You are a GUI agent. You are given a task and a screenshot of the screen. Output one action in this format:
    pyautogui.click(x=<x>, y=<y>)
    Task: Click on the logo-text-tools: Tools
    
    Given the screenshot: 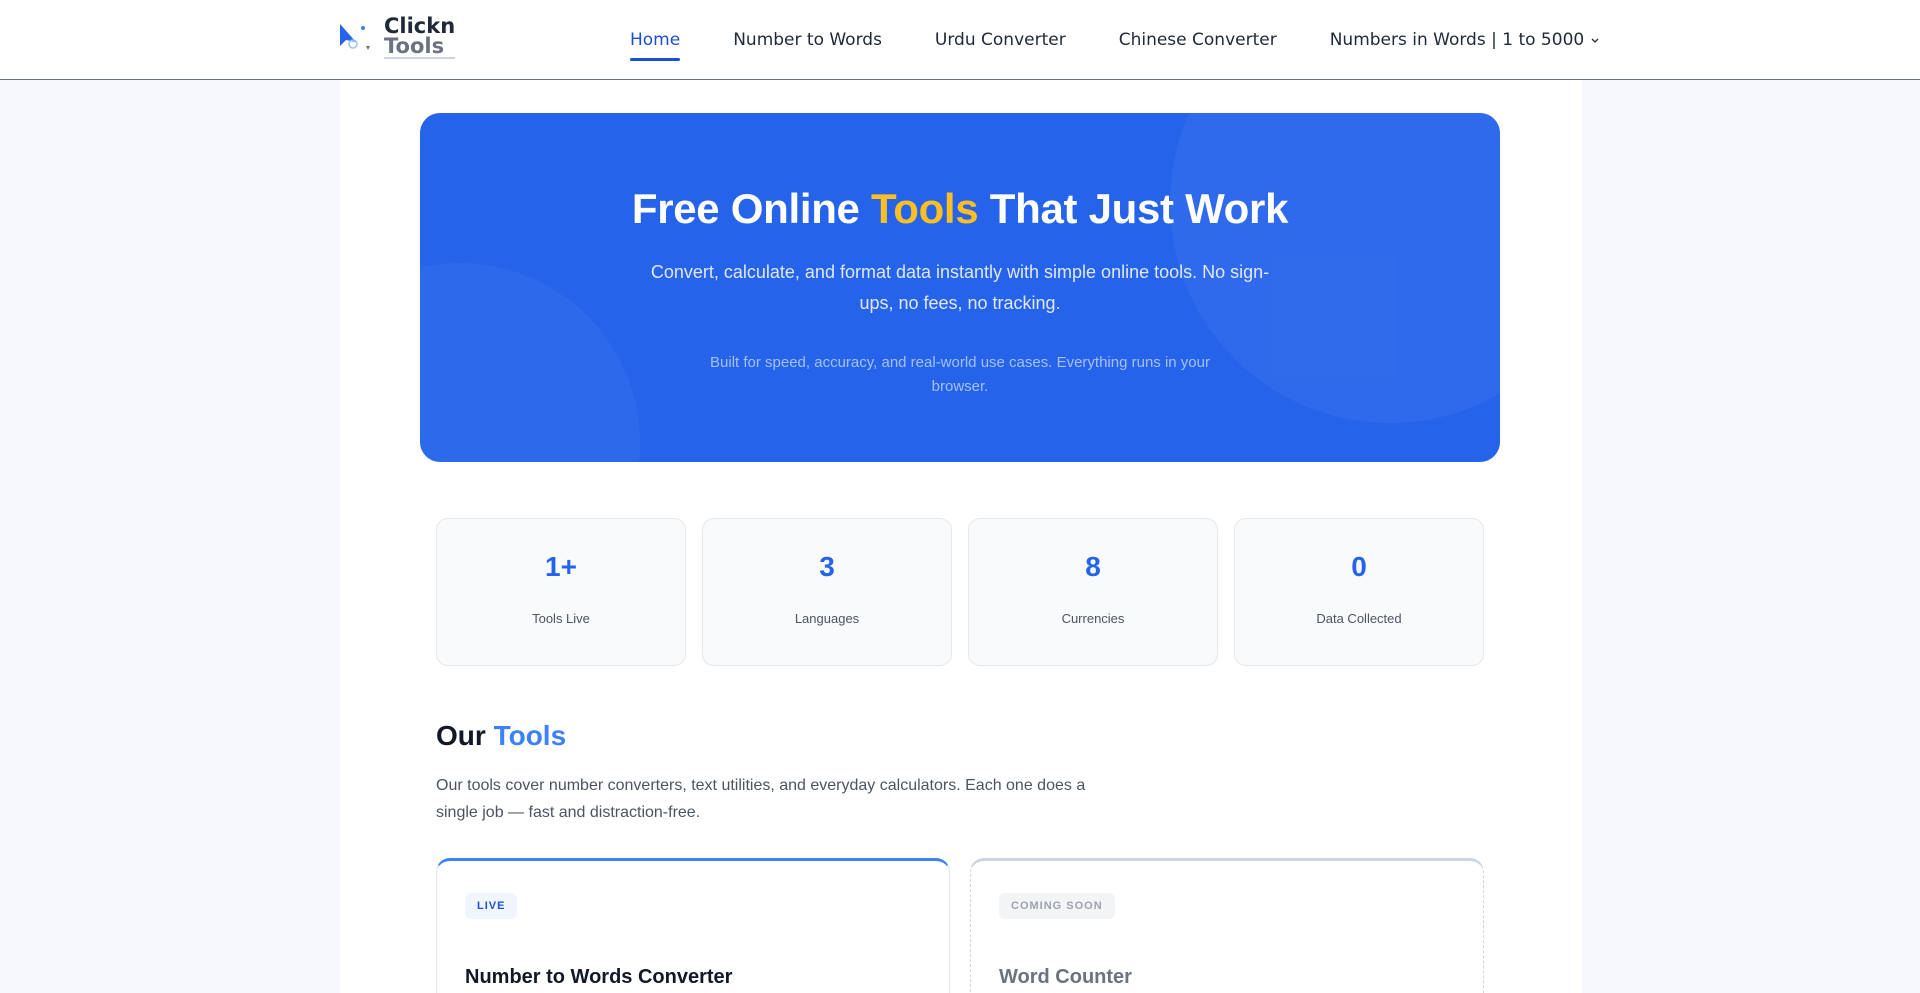 What is the action you would take?
    pyautogui.click(x=420, y=47)
    